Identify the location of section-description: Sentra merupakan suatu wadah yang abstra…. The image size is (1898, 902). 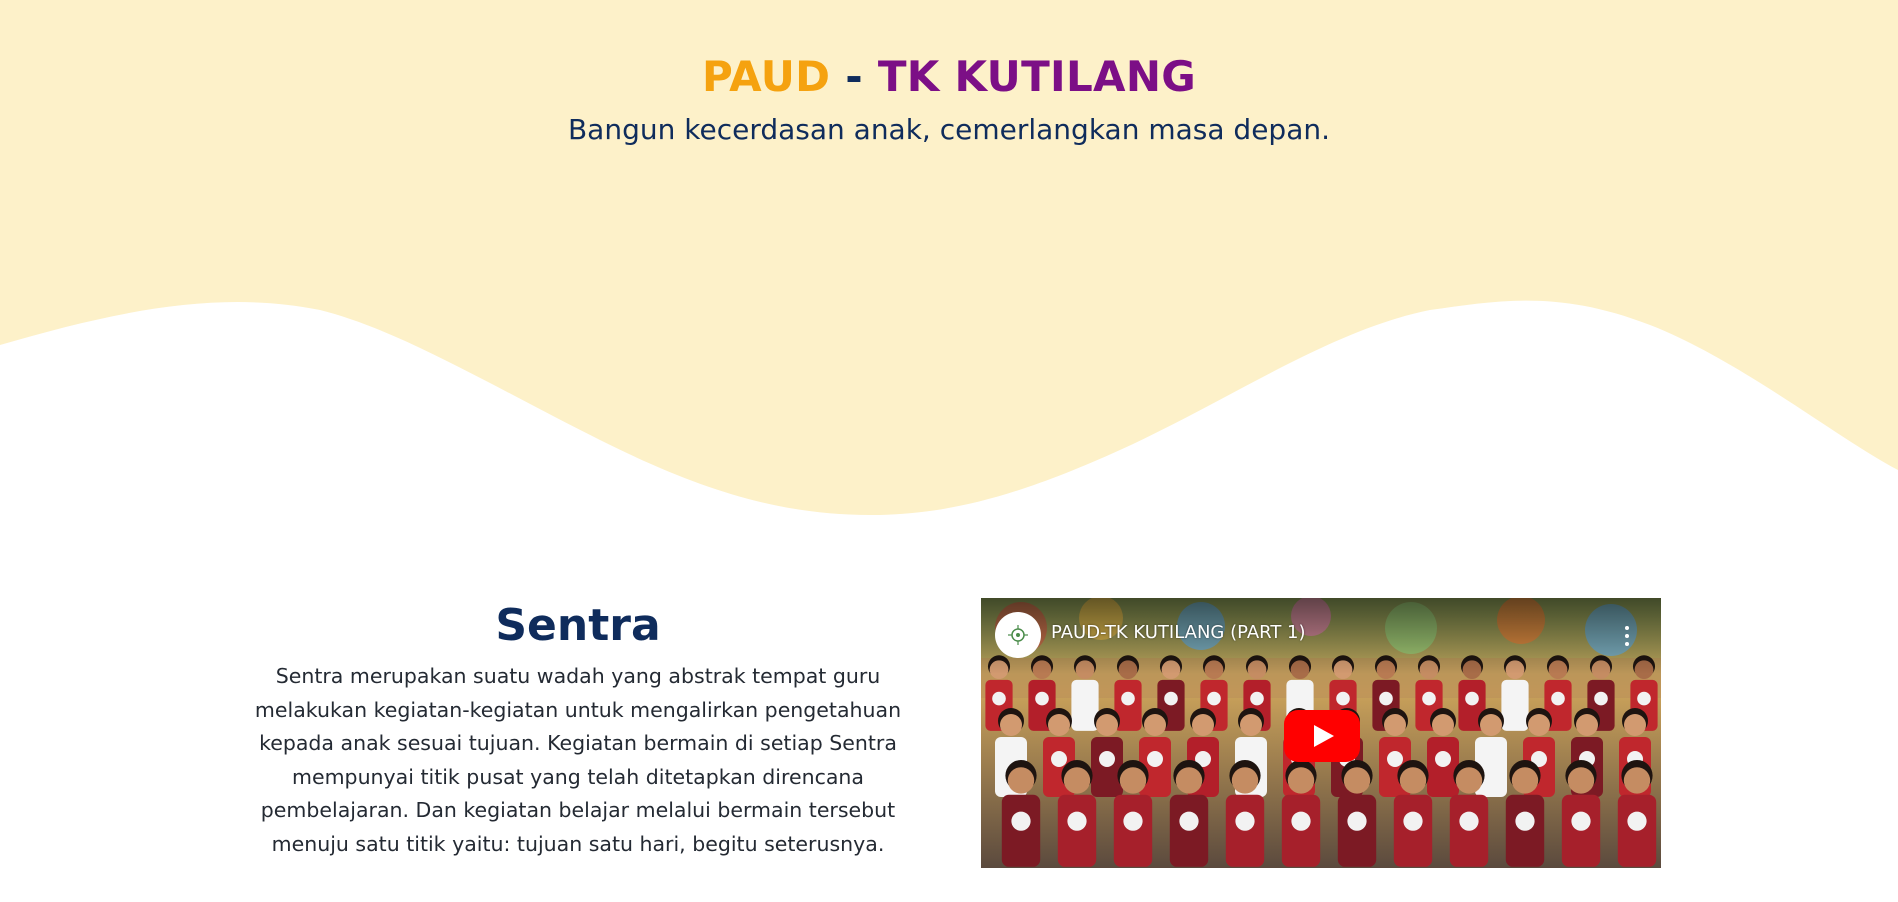
(578, 760).